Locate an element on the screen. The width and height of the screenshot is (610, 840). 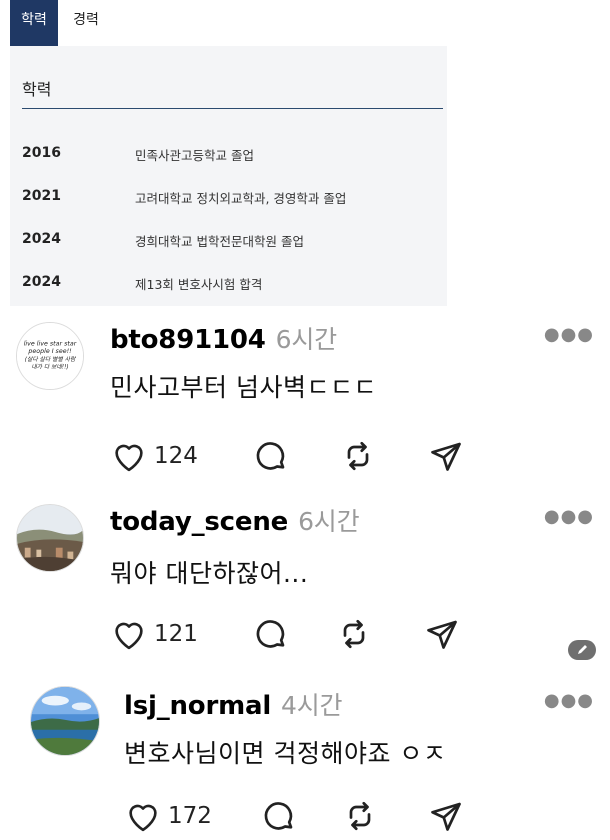
education-heading: 학력 is located at coordinates (37, 89).